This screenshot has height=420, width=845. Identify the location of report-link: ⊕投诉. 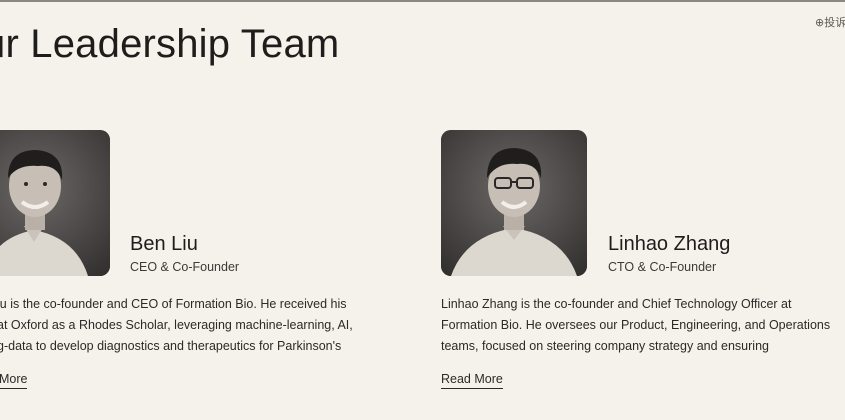
(830, 22).